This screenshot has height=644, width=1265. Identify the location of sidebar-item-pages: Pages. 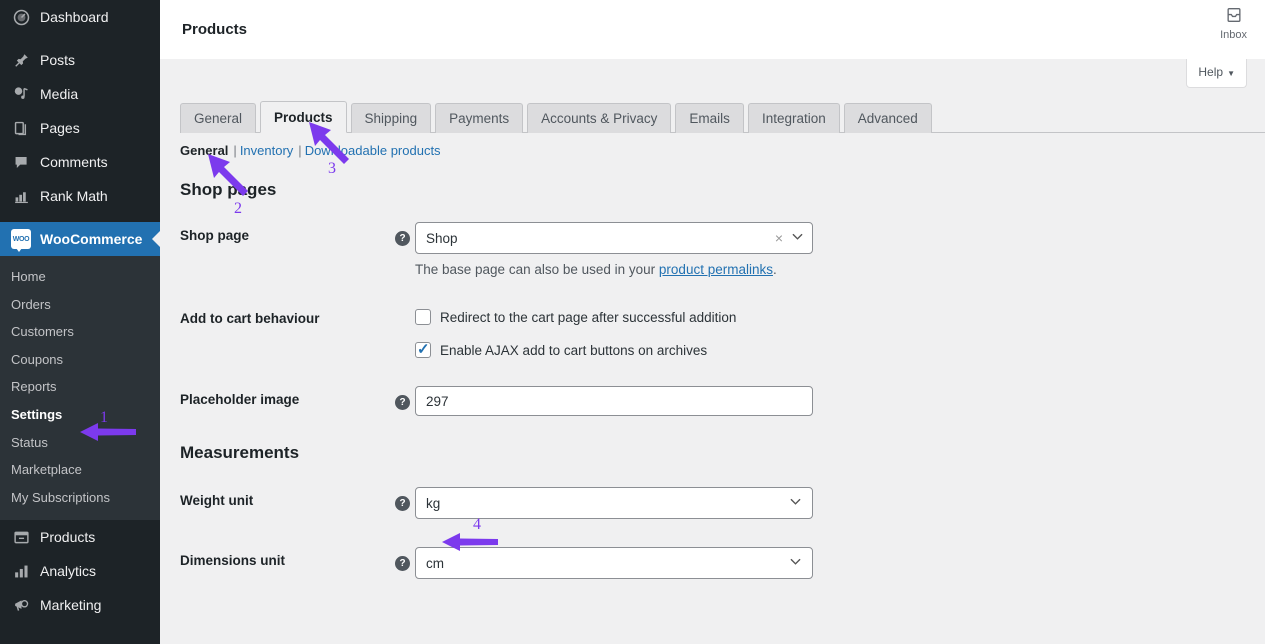
(80, 128).